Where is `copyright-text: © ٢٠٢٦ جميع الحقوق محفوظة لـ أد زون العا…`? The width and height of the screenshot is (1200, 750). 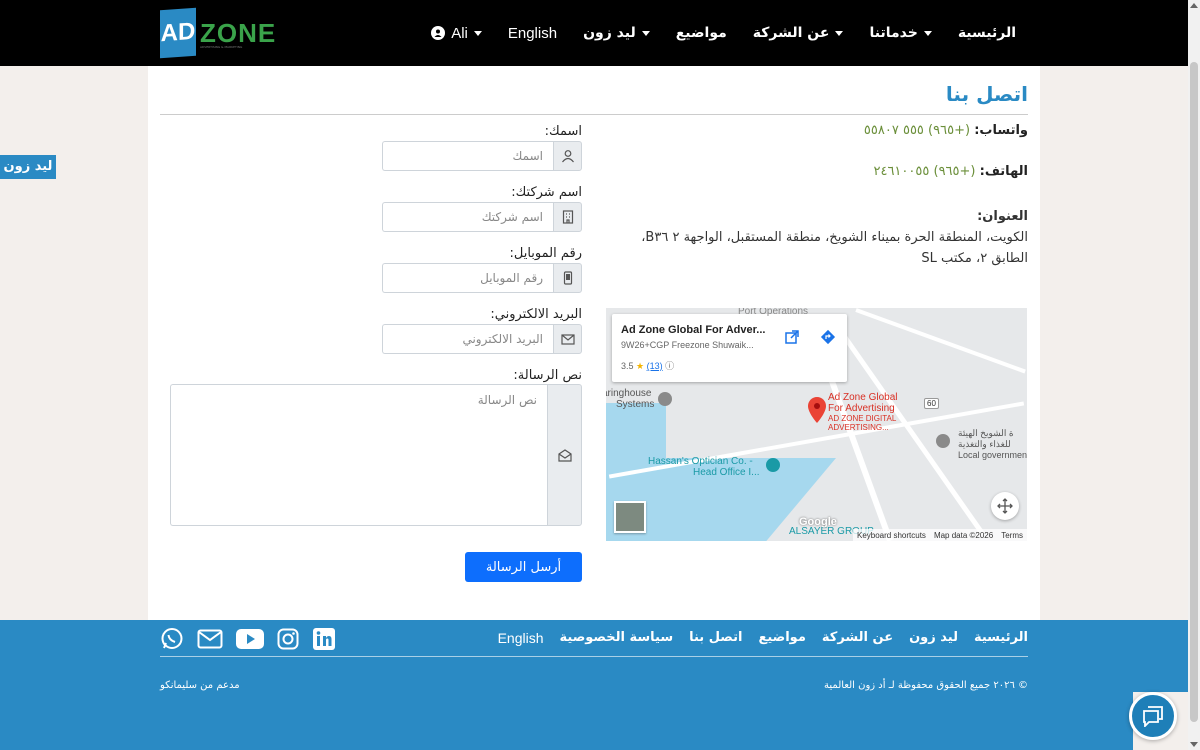 copyright-text: © ٢٠٢٦ جميع الحقوق محفوظة لـ أد زون العا… is located at coordinates (926, 685).